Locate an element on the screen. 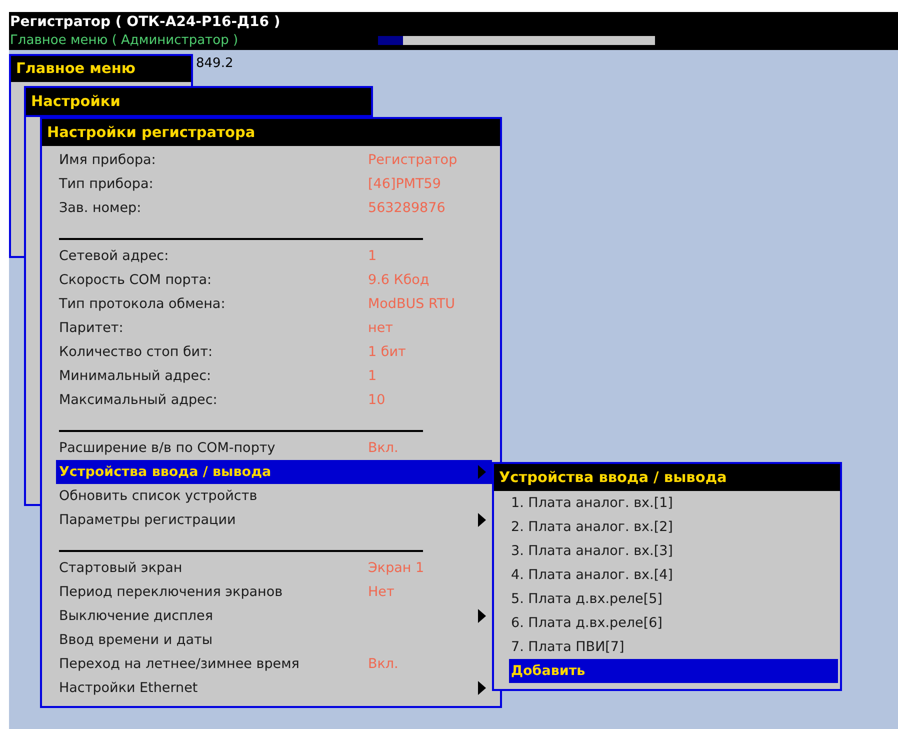  menu-item: Переход на летнее/зимнее время Вкл. is located at coordinates (274, 664).